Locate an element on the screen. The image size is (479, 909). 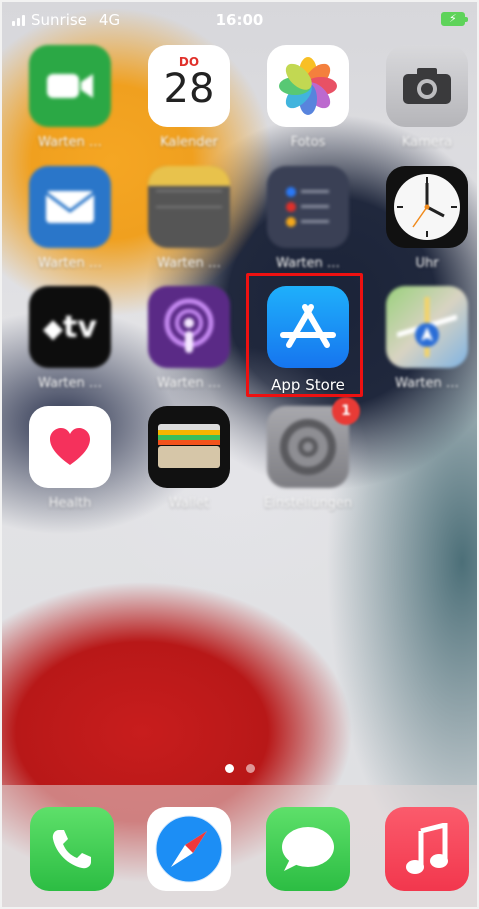
signal-strength-icon is located at coordinates (18, 20).